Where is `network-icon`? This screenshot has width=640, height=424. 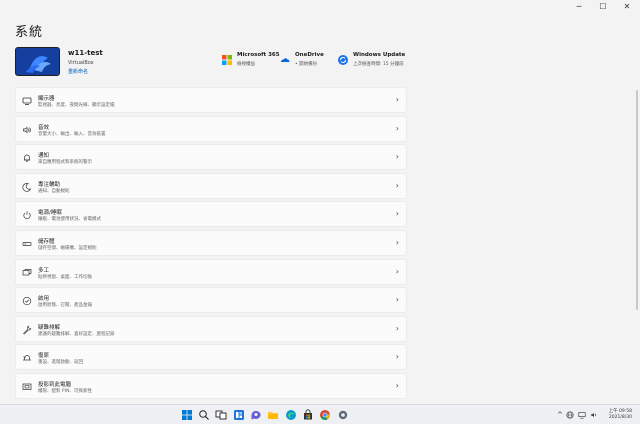
network-icon is located at coordinates (570, 415).